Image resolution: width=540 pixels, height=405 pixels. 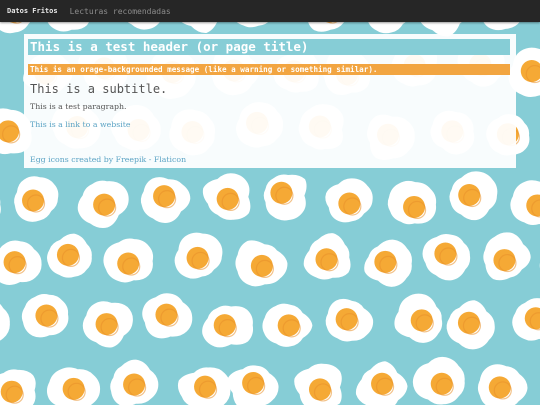 I want to click on freepik-link: Freepik, so click(x=131, y=159).